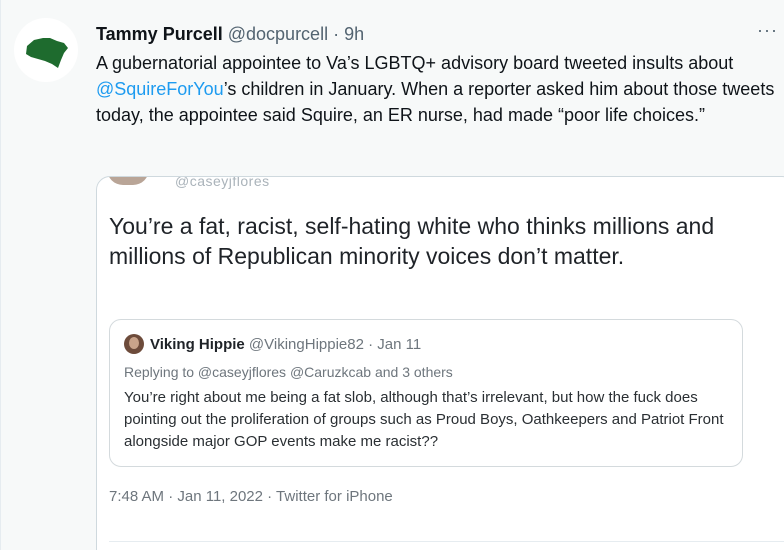  I want to click on author-avatar, so click(46, 50).